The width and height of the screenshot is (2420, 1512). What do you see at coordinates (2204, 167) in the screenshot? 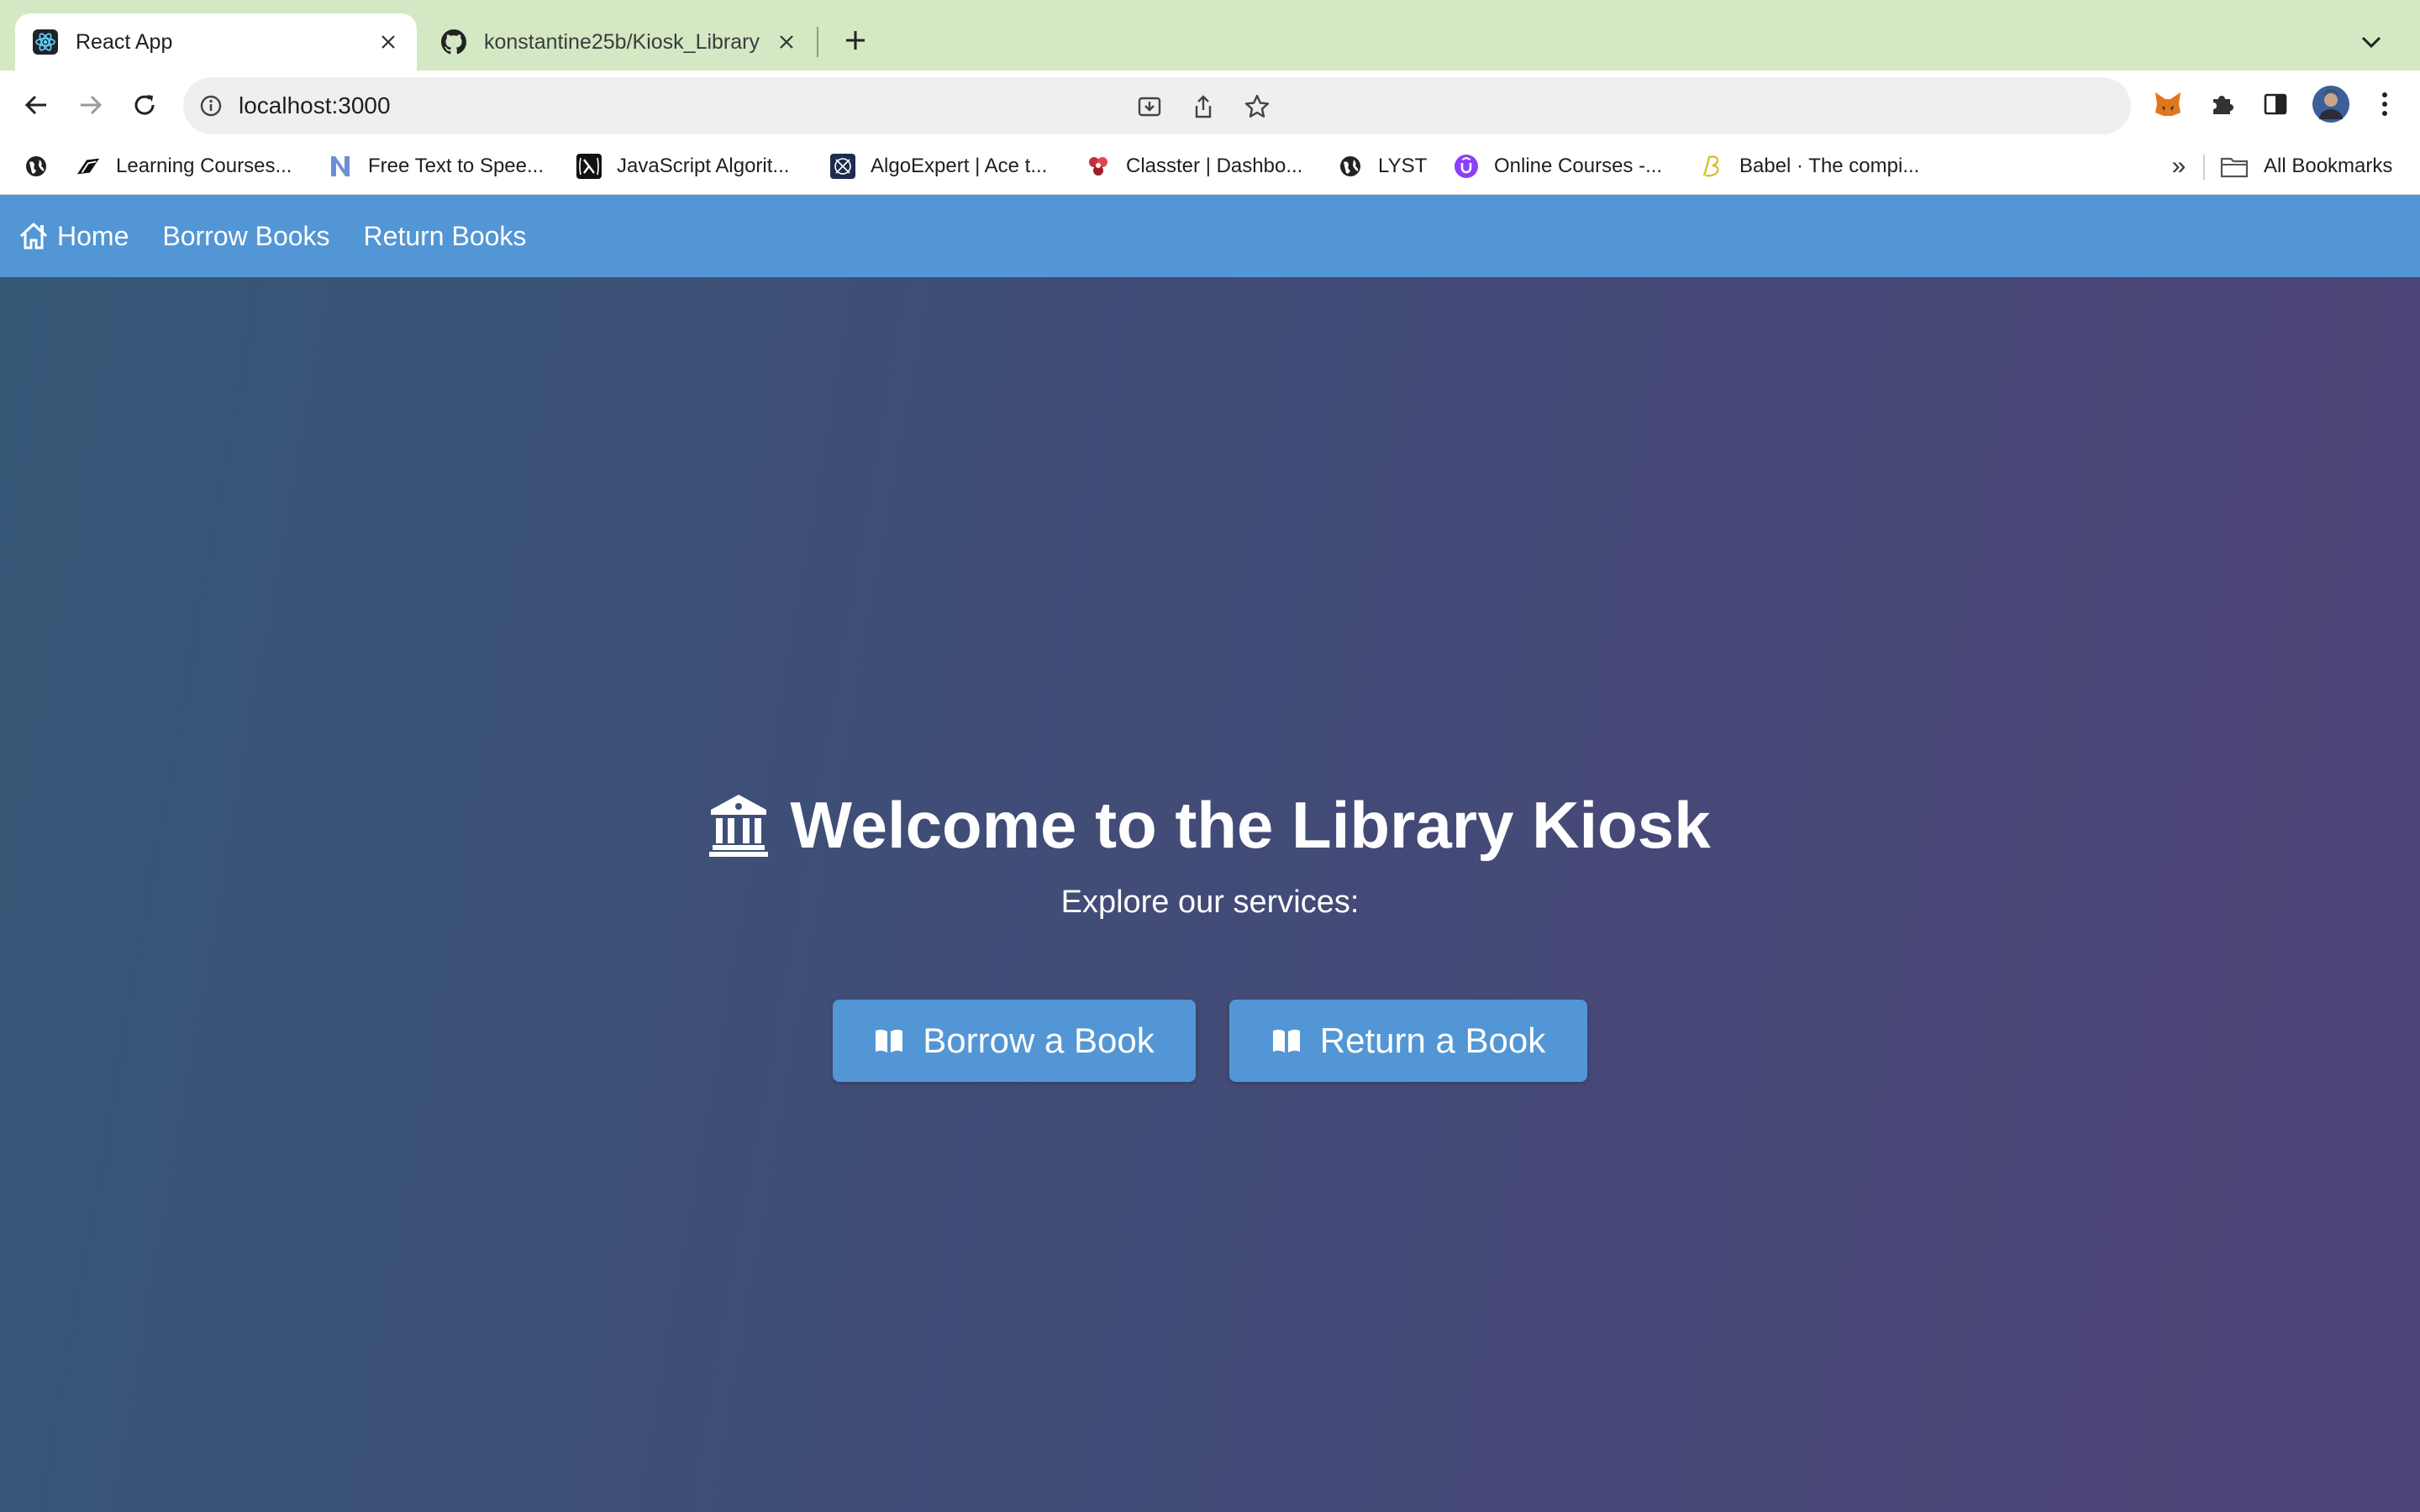
I see `bookmarks-separator` at bounding box center [2204, 167].